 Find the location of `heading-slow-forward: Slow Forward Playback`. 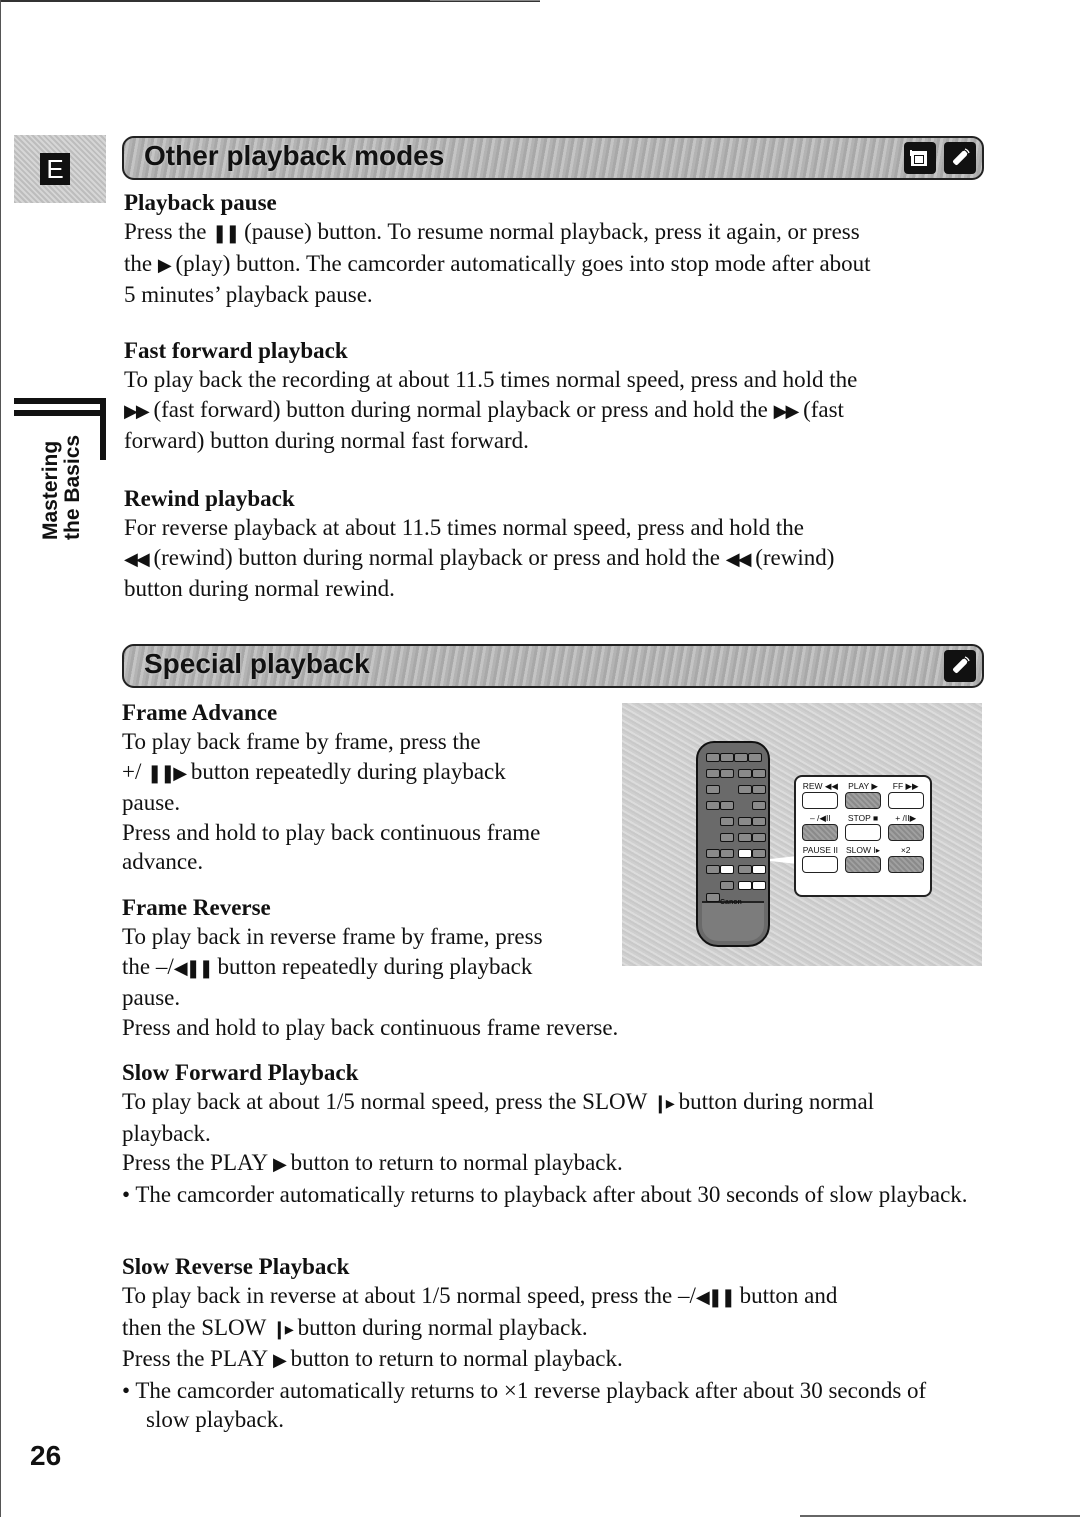

heading-slow-forward: Slow Forward Playback is located at coordinates (240, 1072).